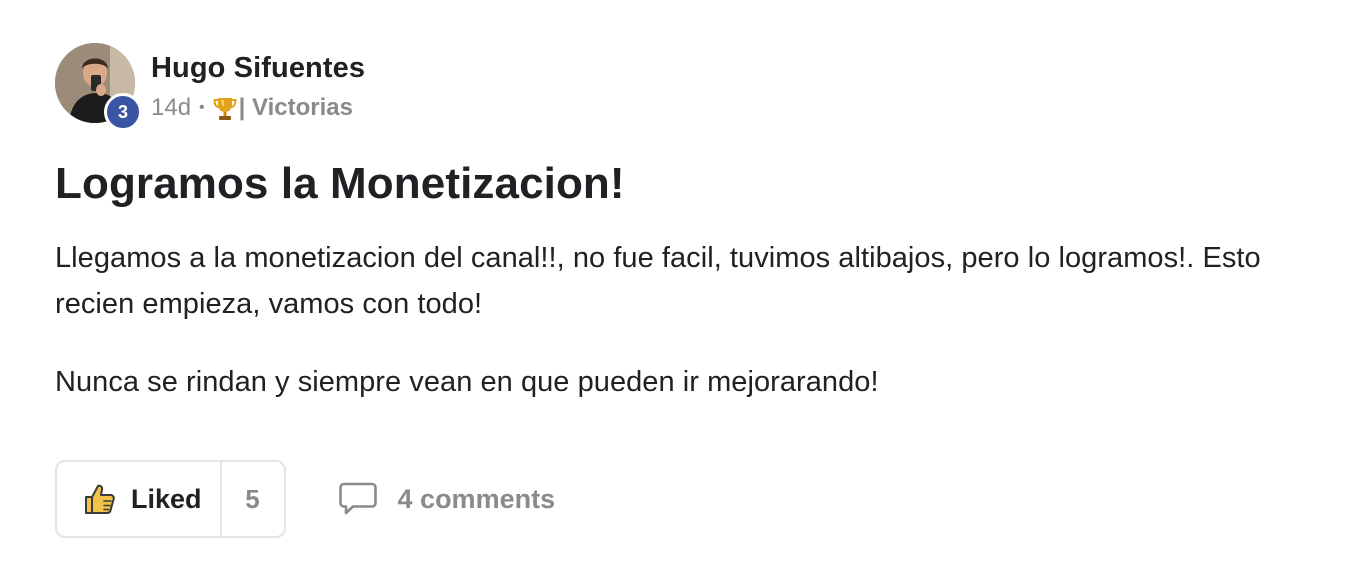 Image resolution: width=1348 pixels, height=564 pixels. I want to click on post-category-link: | Victorias, so click(296, 108).